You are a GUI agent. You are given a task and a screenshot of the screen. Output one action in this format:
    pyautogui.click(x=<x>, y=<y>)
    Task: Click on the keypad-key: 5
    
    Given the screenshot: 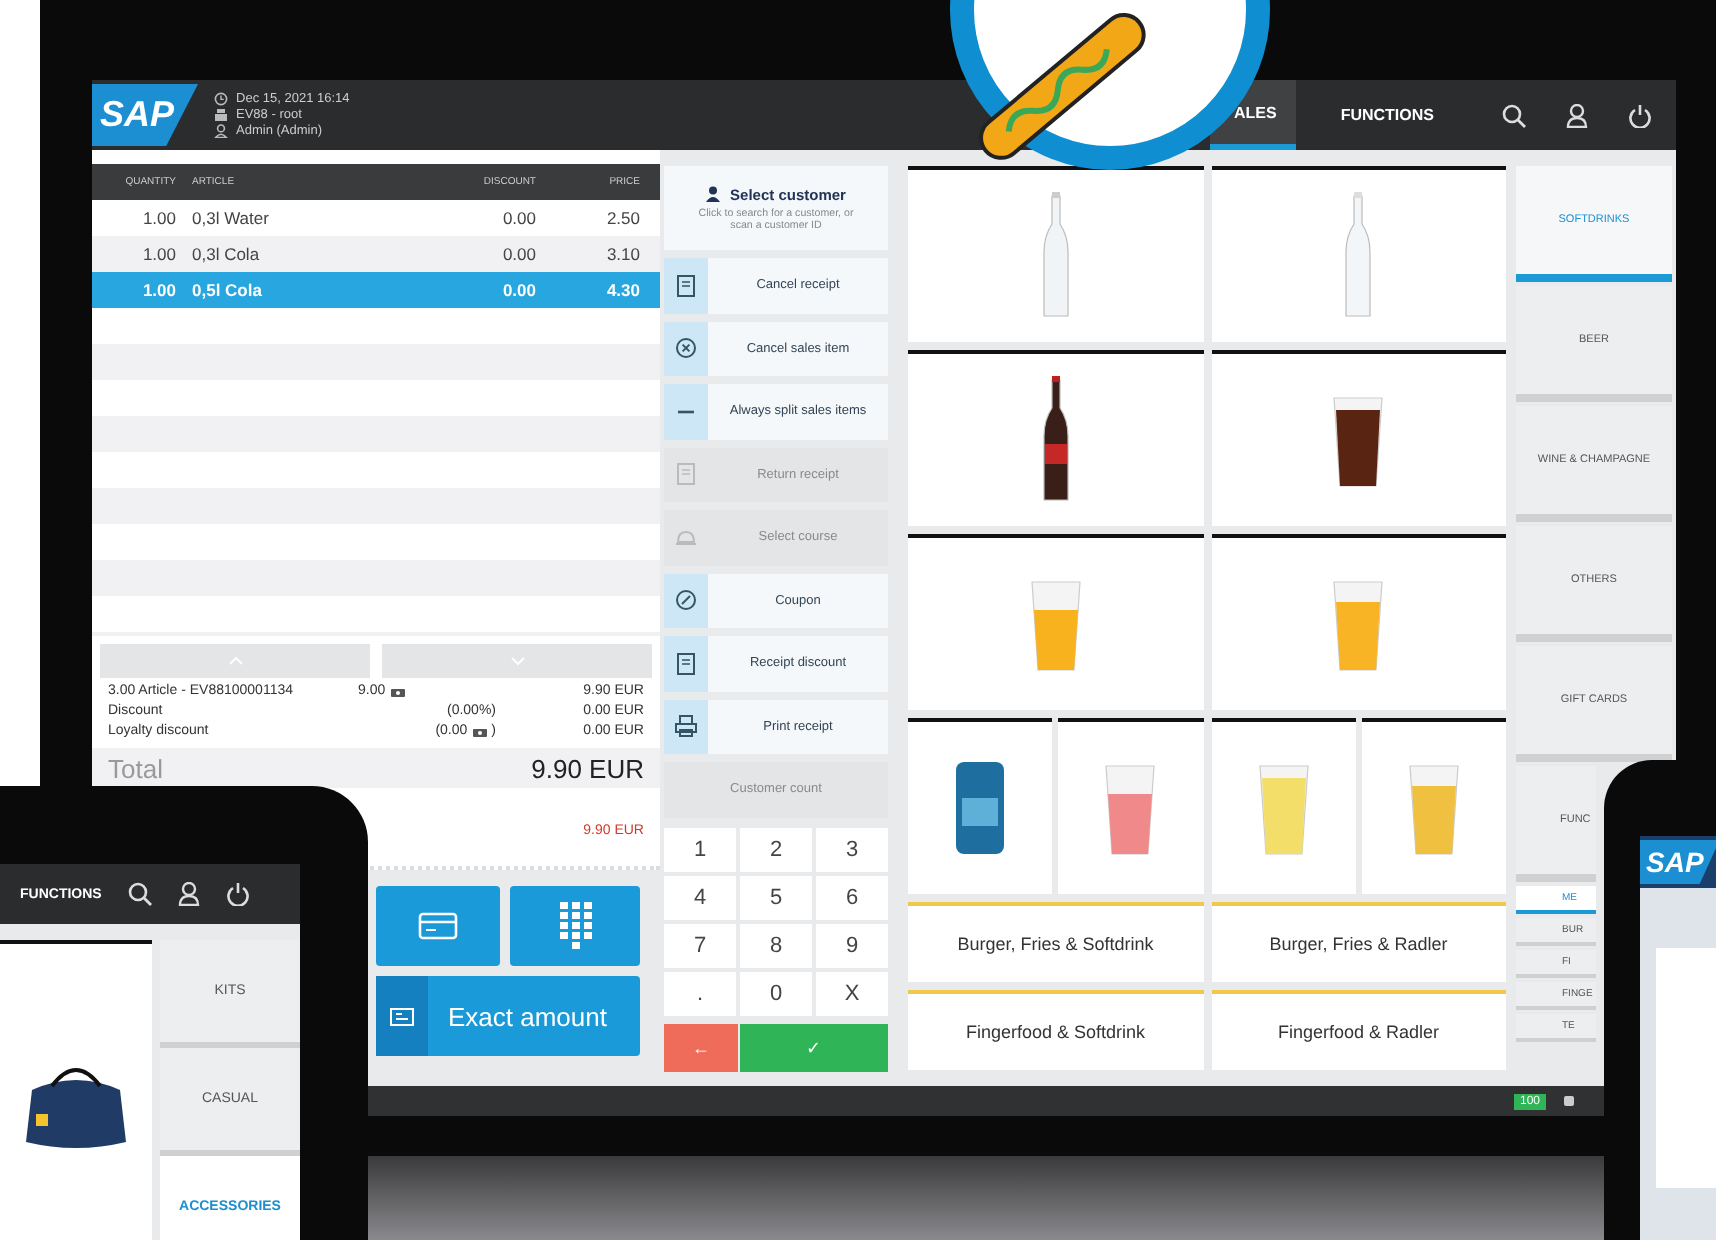 What is the action you would take?
    pyautogui.click(x=776, y=897)
    